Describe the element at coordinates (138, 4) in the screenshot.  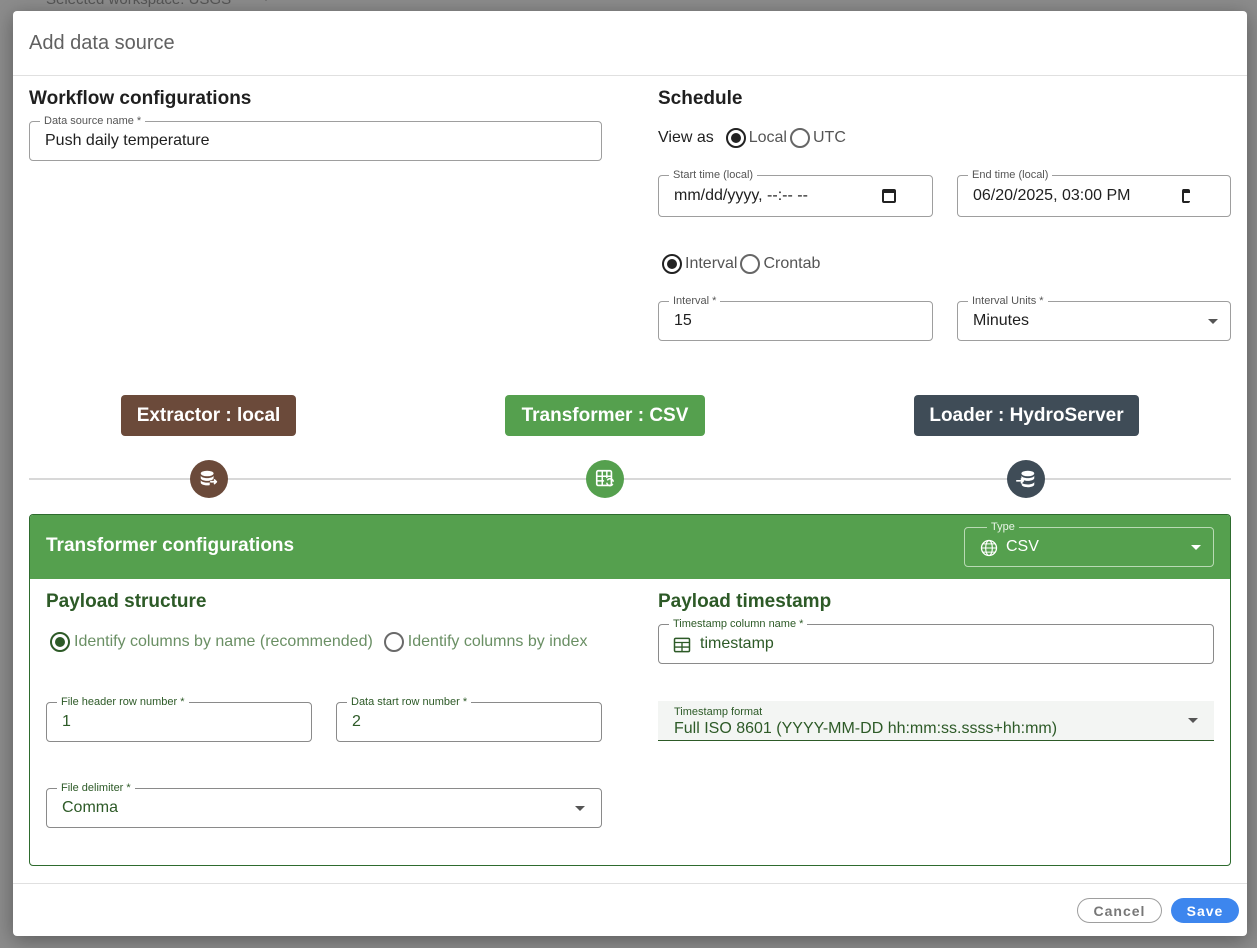
I see `workspace-selector: Selected workspace: USGS` at that location.